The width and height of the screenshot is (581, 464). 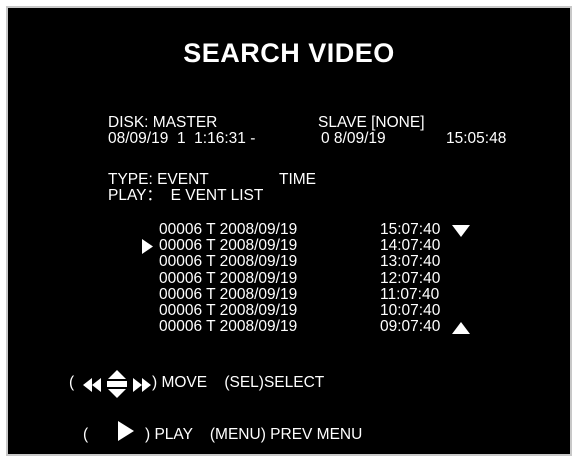 What do you see at coordinates (297, 180) in the screenshot?
I see `type-value: TIME` at bounding box center [297, 180].